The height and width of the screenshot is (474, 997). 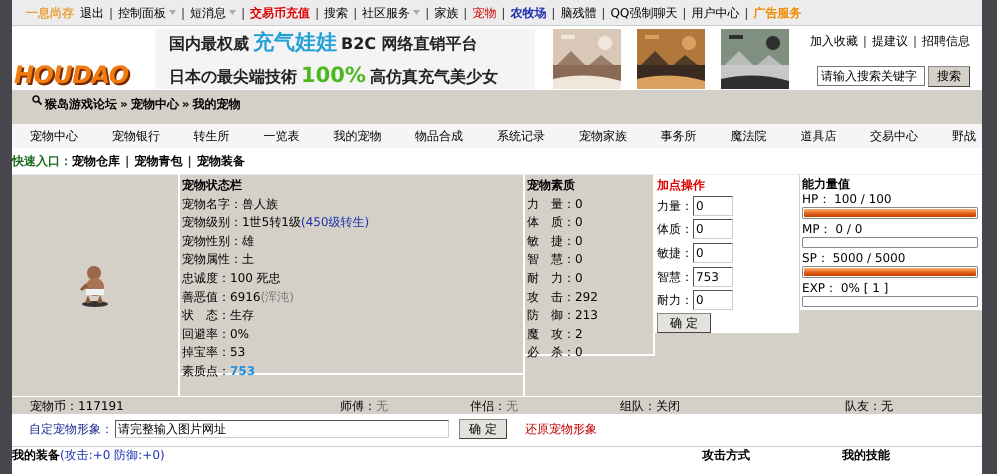 I want to click on menu-link: 宠物家族, so click(x=602, y=136).